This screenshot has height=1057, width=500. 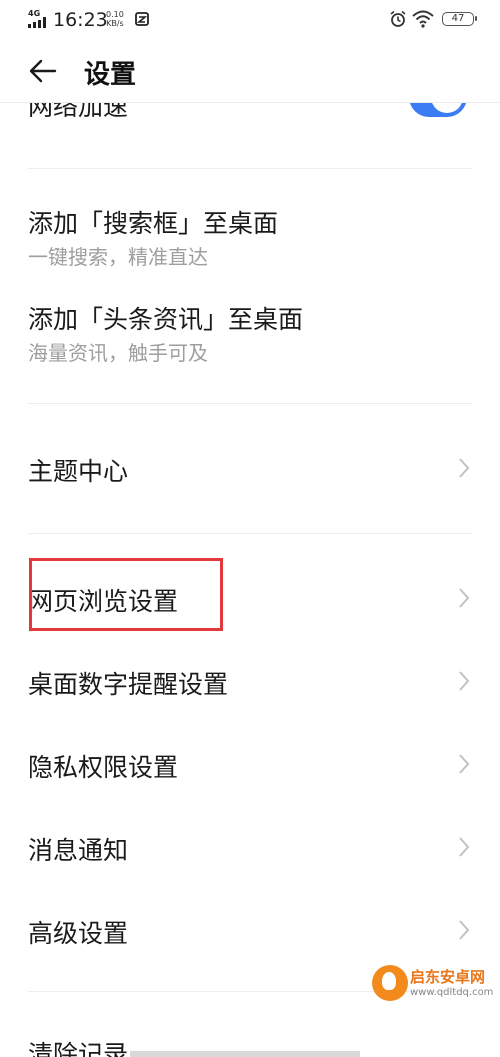 I want to click on setting-advanced: 高级设置, so click(x=250, y=930).